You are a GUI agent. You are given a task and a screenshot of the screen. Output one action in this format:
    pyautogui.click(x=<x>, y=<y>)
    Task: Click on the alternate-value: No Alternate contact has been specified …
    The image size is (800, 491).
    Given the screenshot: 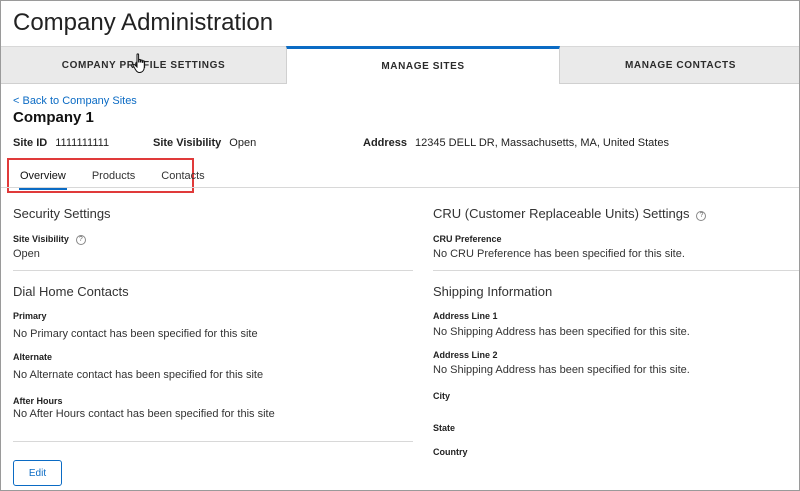 What is the action you would take?
    pyautogui.click(x=138, y=375)
    